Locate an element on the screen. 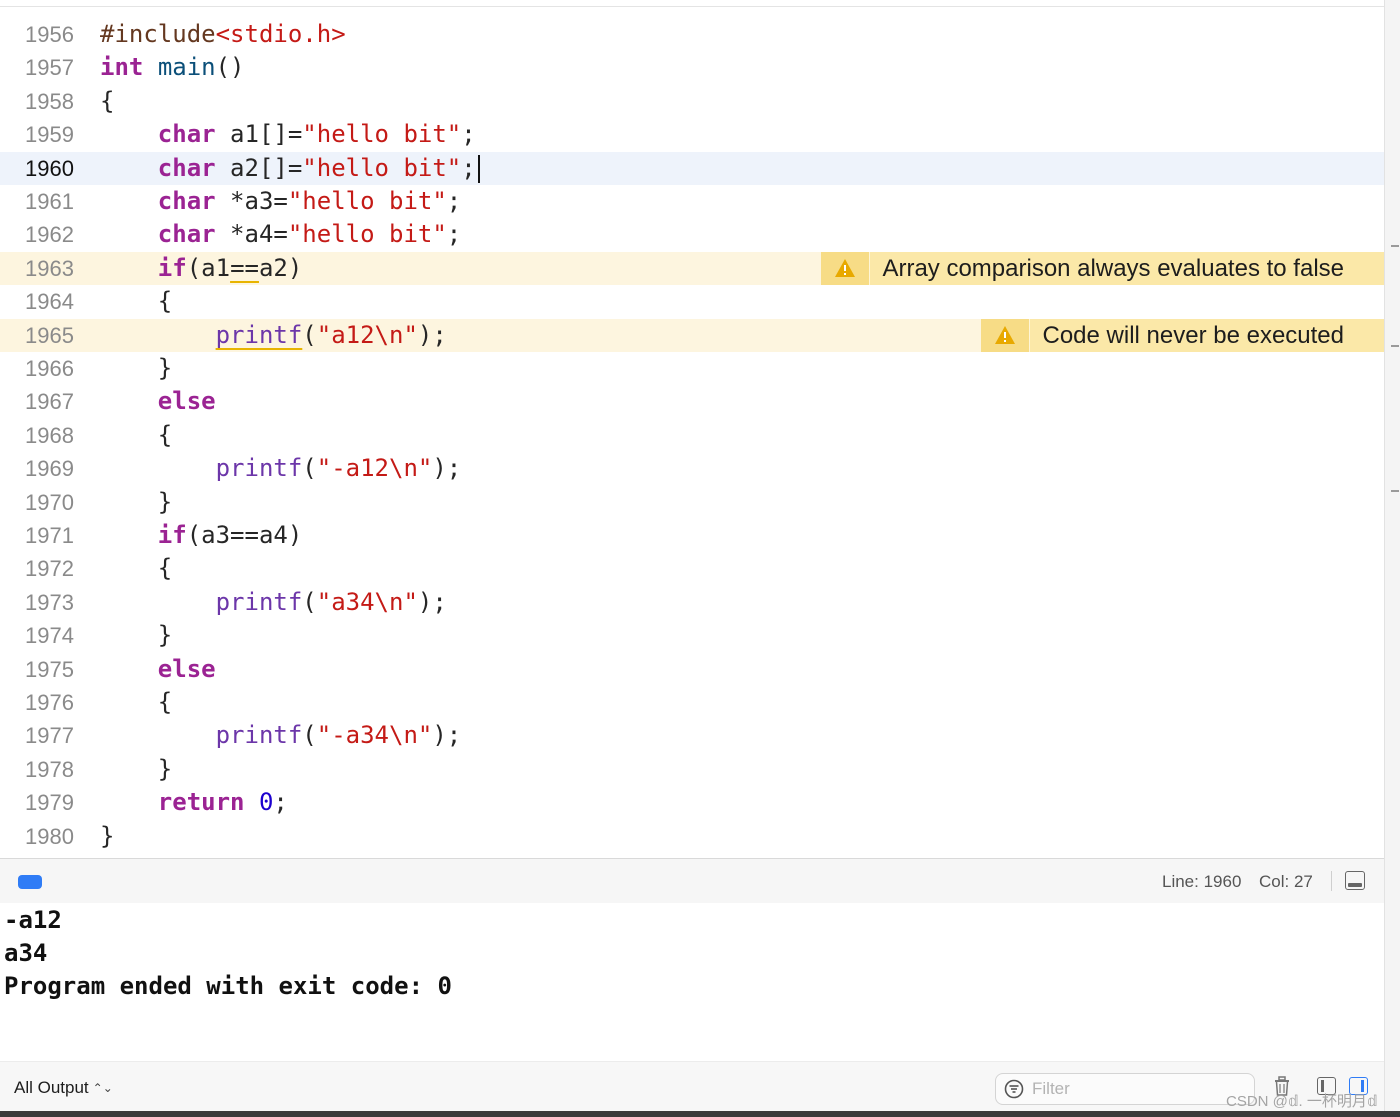  code-line: 1967 else is located at coordinates (692, 401).